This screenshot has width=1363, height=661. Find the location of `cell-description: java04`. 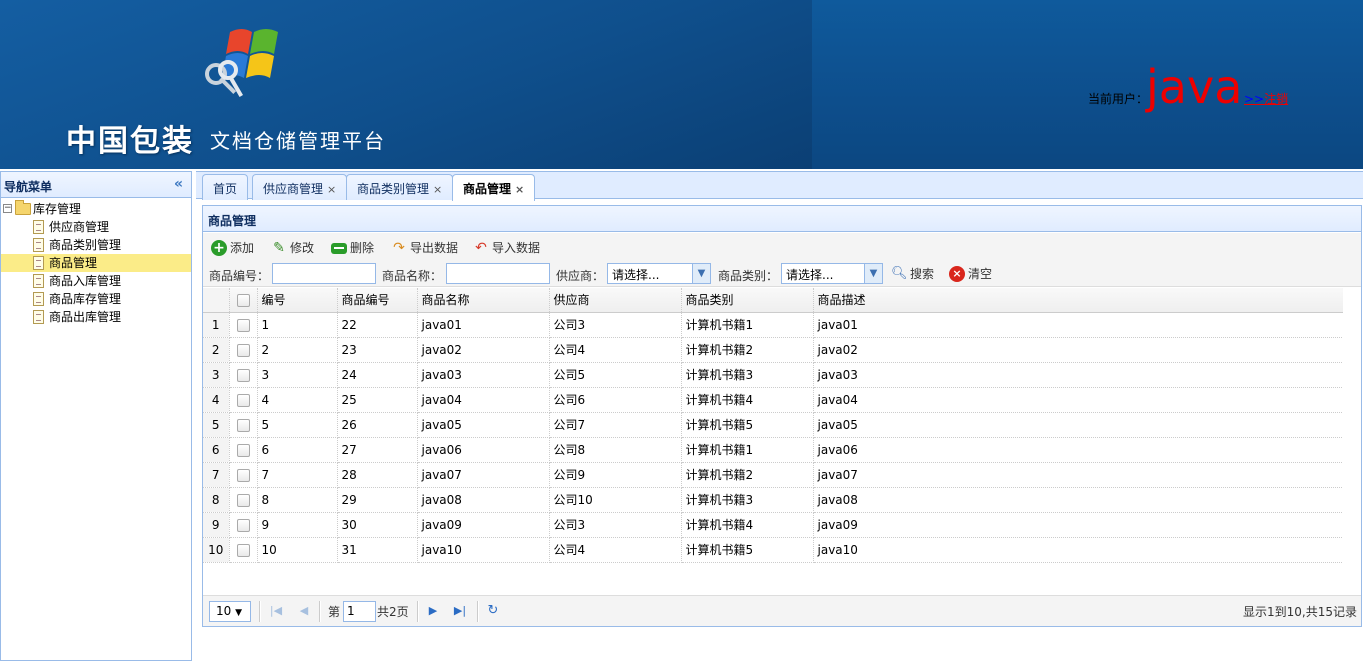

cell-description: java04 is located at coordinates (1078, 400).